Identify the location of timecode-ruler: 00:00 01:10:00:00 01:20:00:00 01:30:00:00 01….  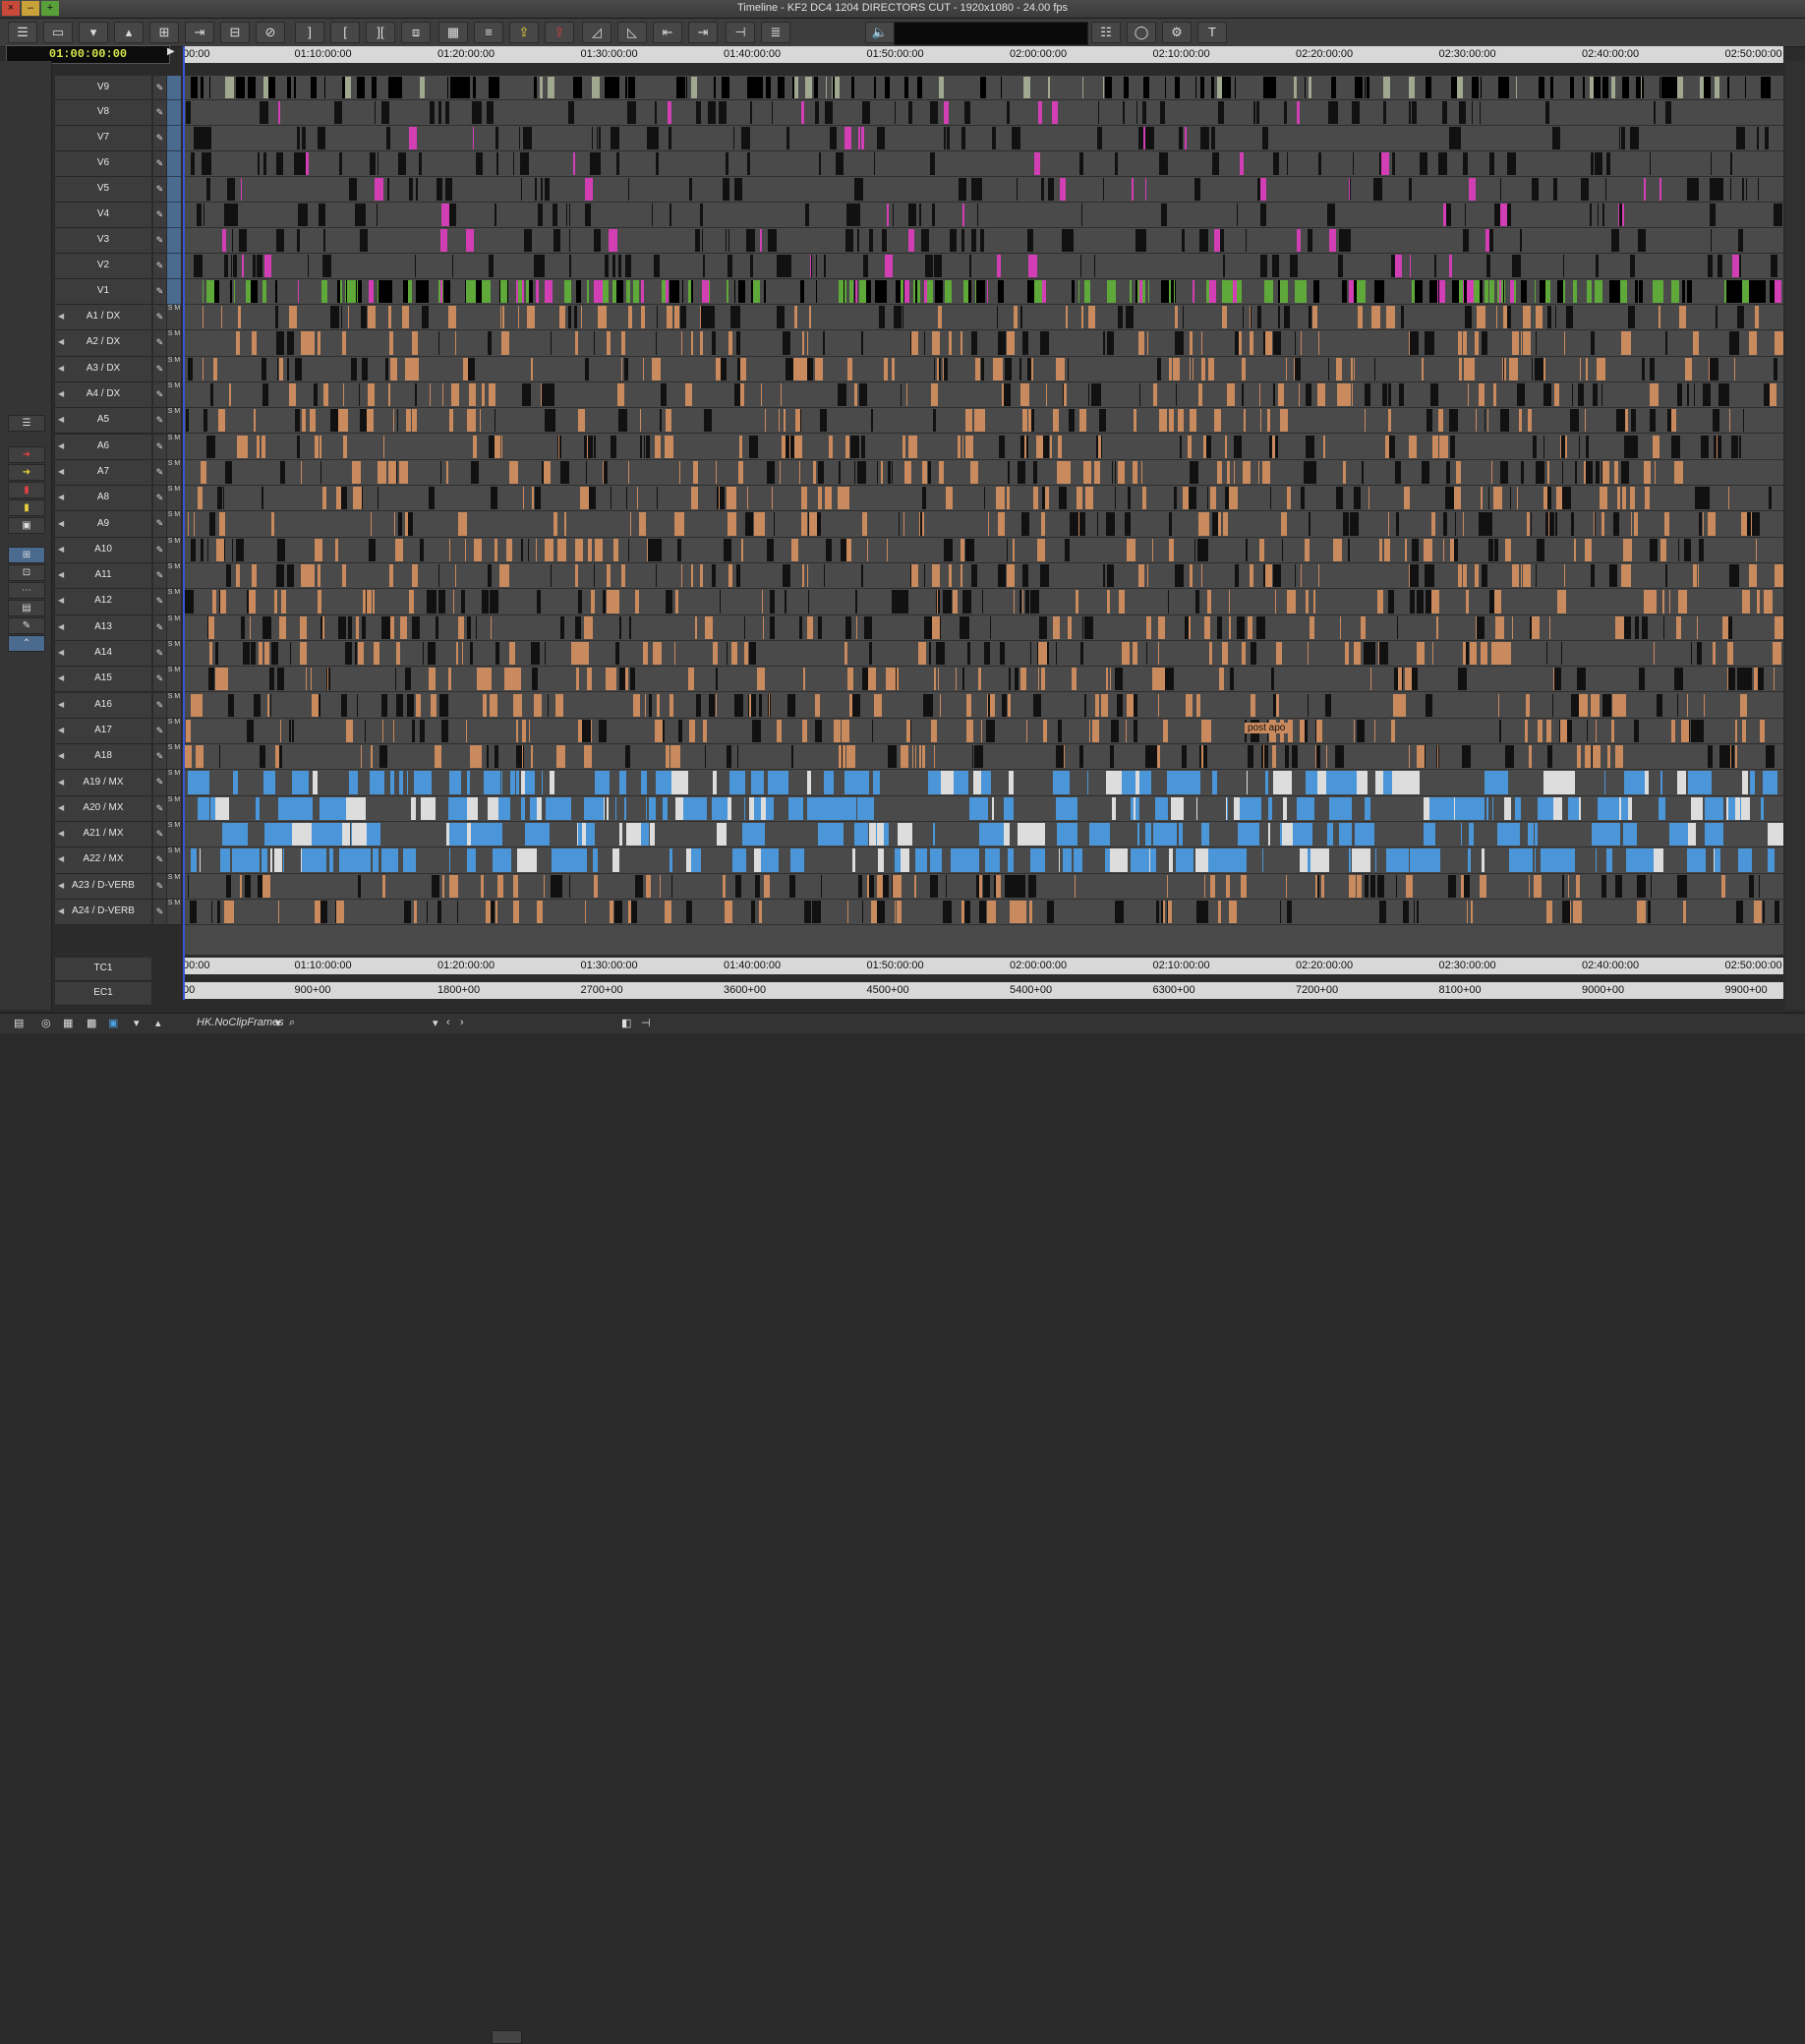
(983, 54).